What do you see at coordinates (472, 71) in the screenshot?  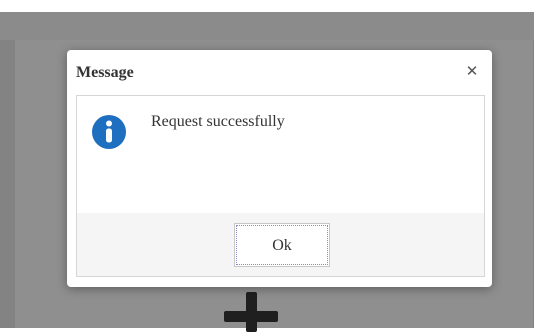 I see `close-icon: ✕` at bounding box center [472, 71].